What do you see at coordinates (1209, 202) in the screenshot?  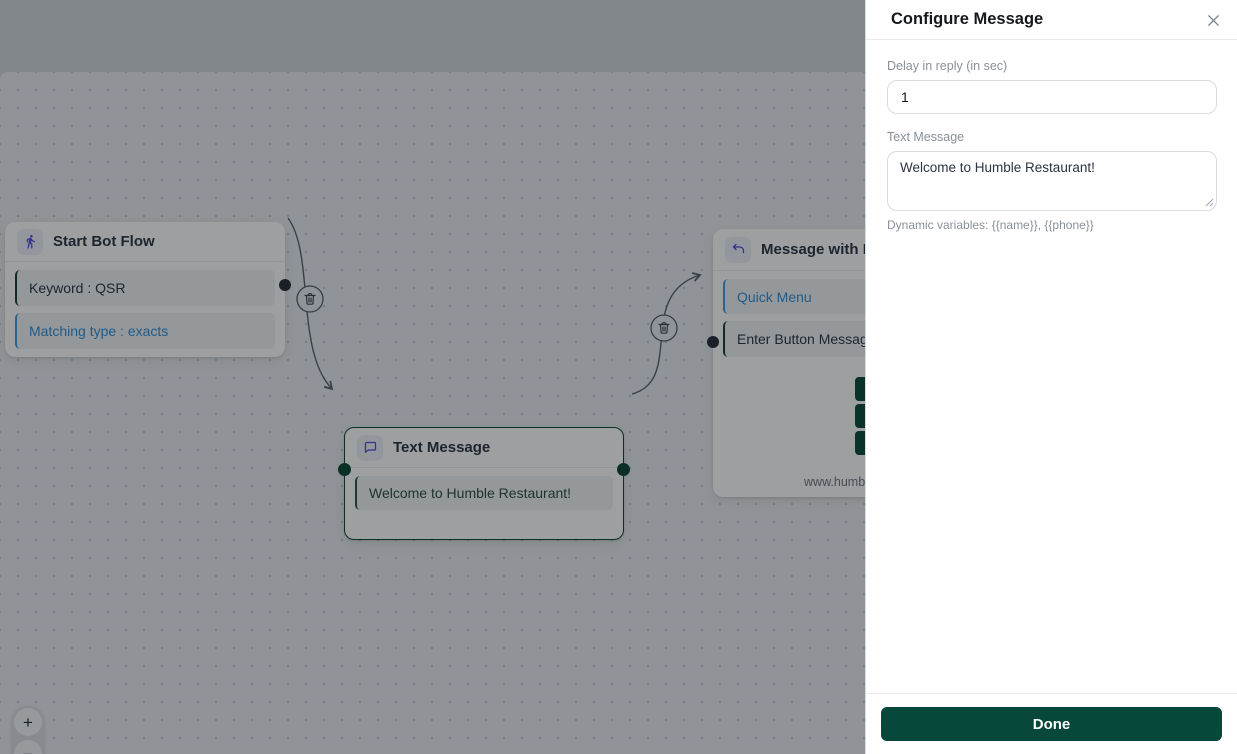 I see `resize-handle-icon` at bounding box center [1209, 202].